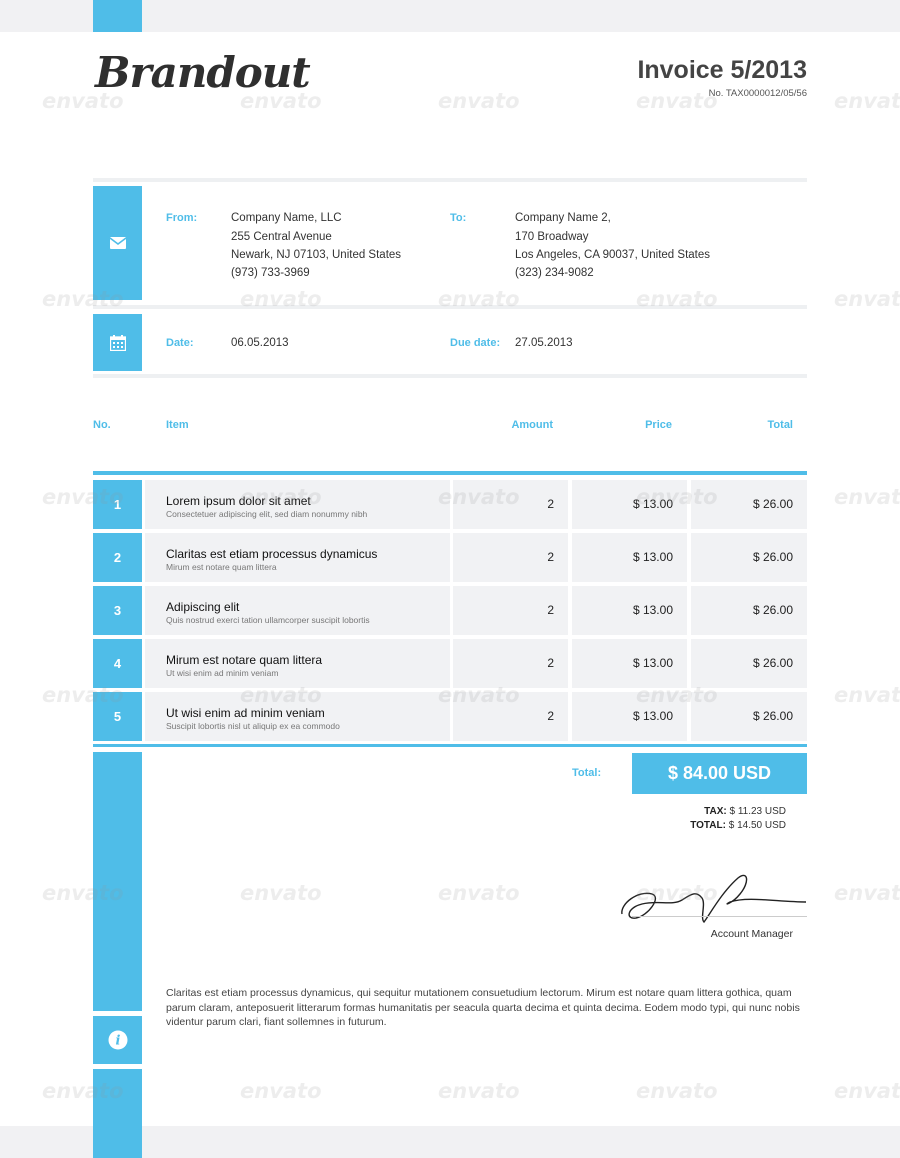 The image size is (900, 1158). Describe the element at coordinates (117, 16) in the screenshot. I see `top-accent-bar` at that location.